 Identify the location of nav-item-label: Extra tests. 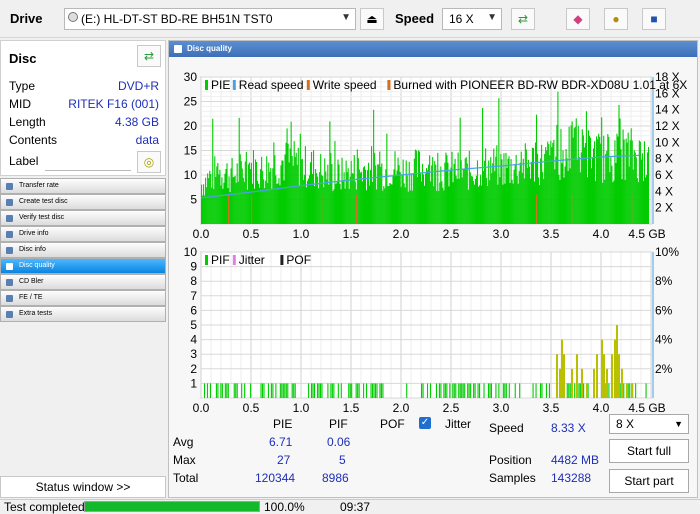
(36, 313).